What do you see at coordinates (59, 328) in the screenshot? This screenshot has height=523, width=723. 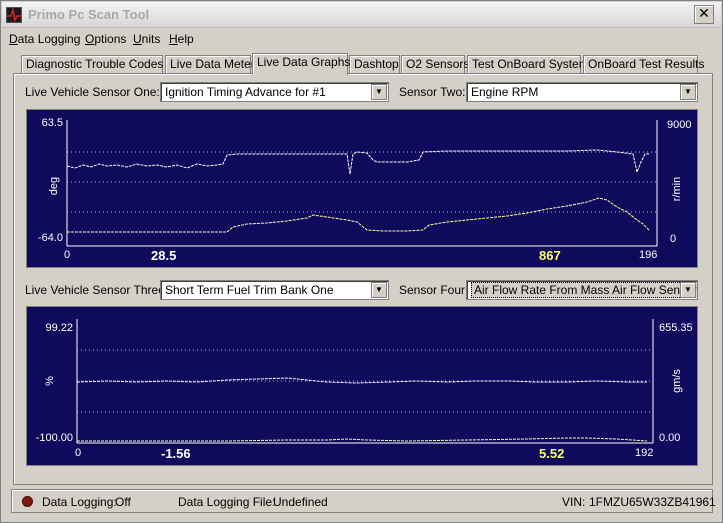 I see `left-axis-max: 99.22` at bounding box center [59, 328].